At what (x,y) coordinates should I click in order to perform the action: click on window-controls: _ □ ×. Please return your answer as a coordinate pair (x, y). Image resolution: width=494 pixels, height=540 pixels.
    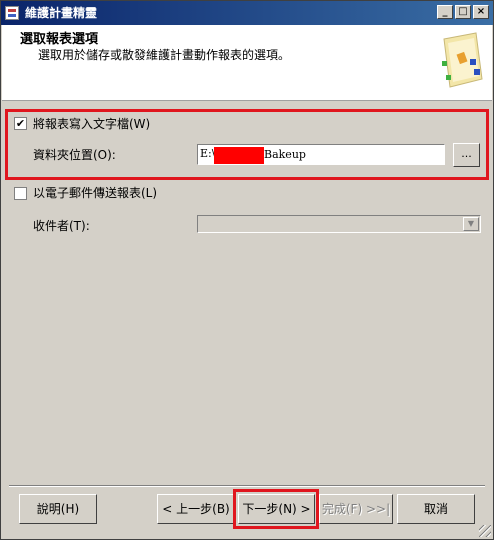
    Looking at the image, I should click on (463, 12).